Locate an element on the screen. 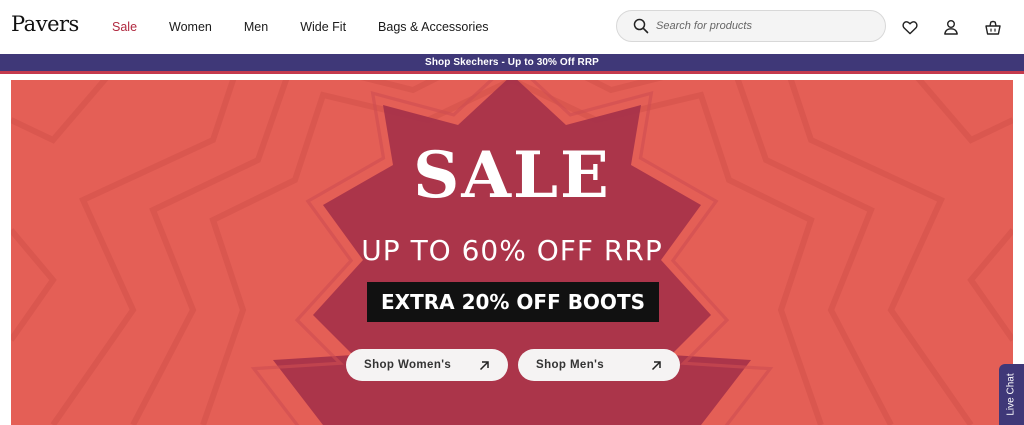 Image resolution: width=1024 pixels, height=425 pixels. search-bar is located at coordinates (751, 26).